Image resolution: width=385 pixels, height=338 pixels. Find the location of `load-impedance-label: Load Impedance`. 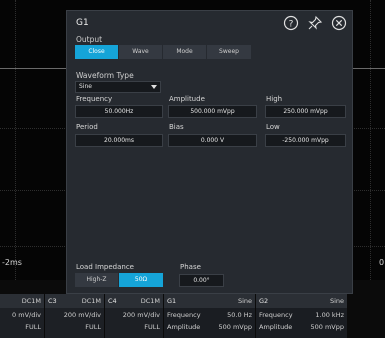

load-impedance-label: Load Impedance is located at coordinates (105, 267).